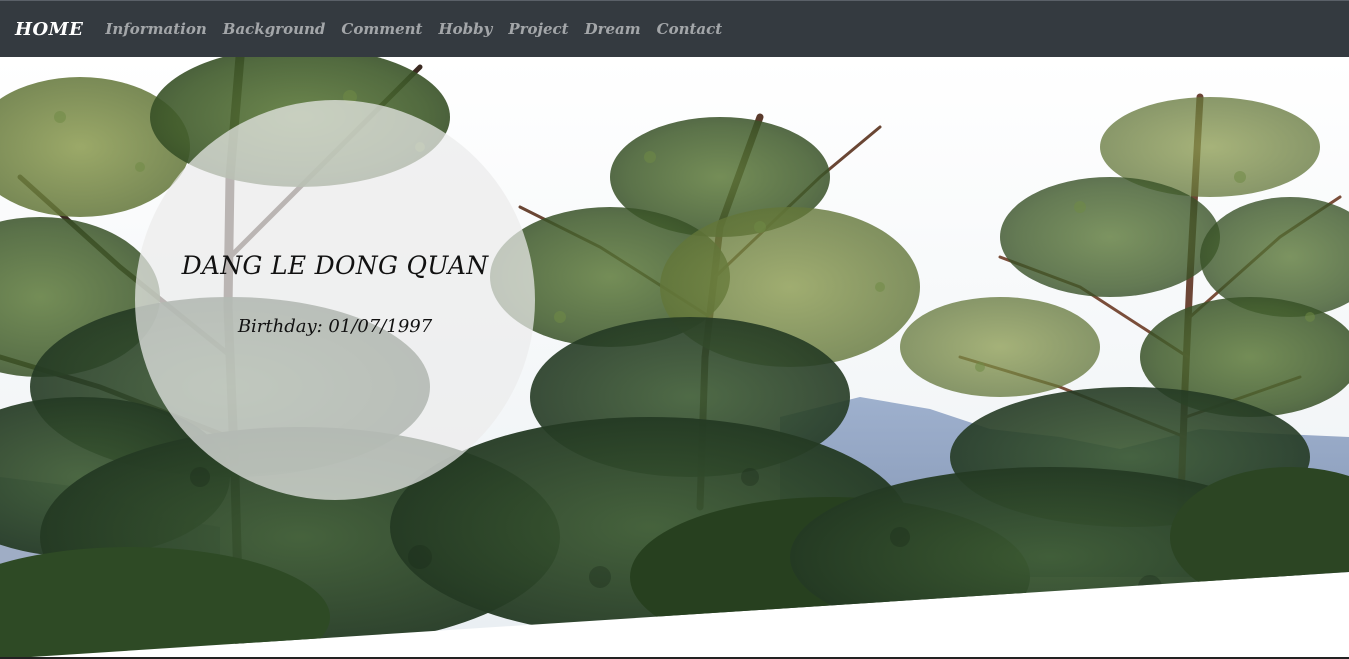 The height and width of the screenshot is (659, 1349). I want to click on nav-link-dream: Dream, so click(613, 29).